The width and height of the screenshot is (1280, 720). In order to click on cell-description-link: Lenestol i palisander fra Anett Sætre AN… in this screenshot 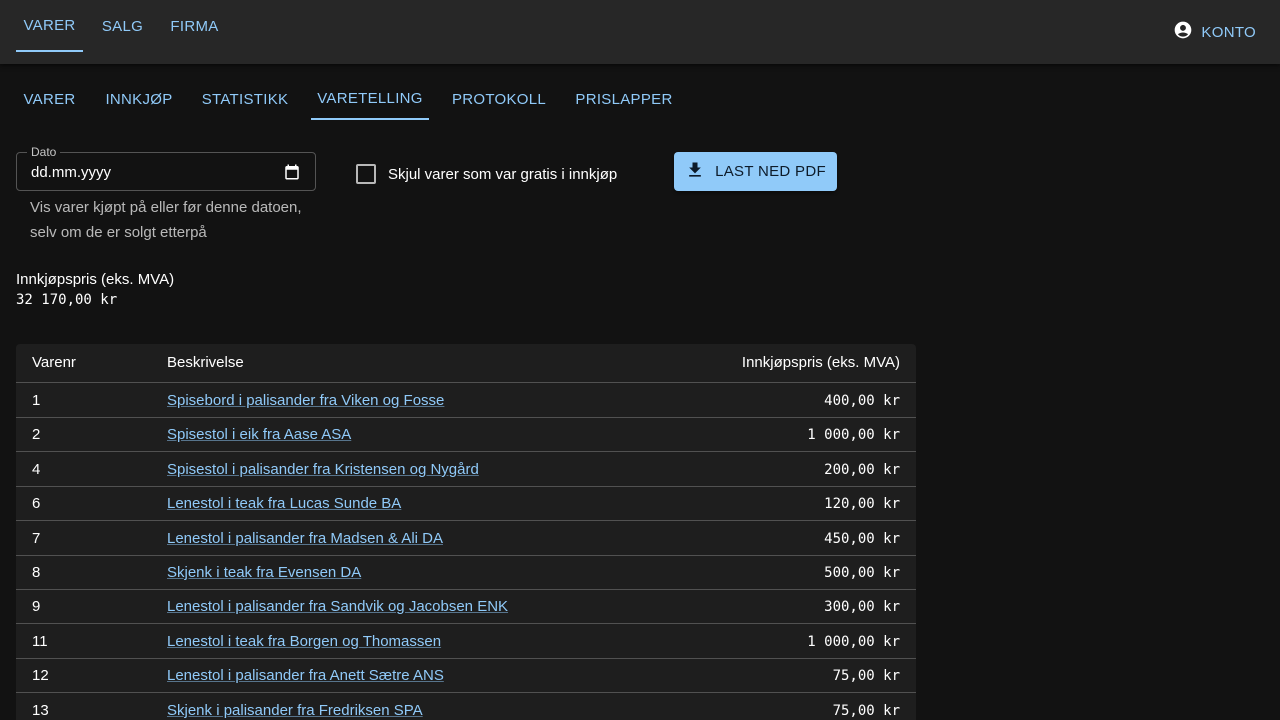, I will do `click(305, 675)`.